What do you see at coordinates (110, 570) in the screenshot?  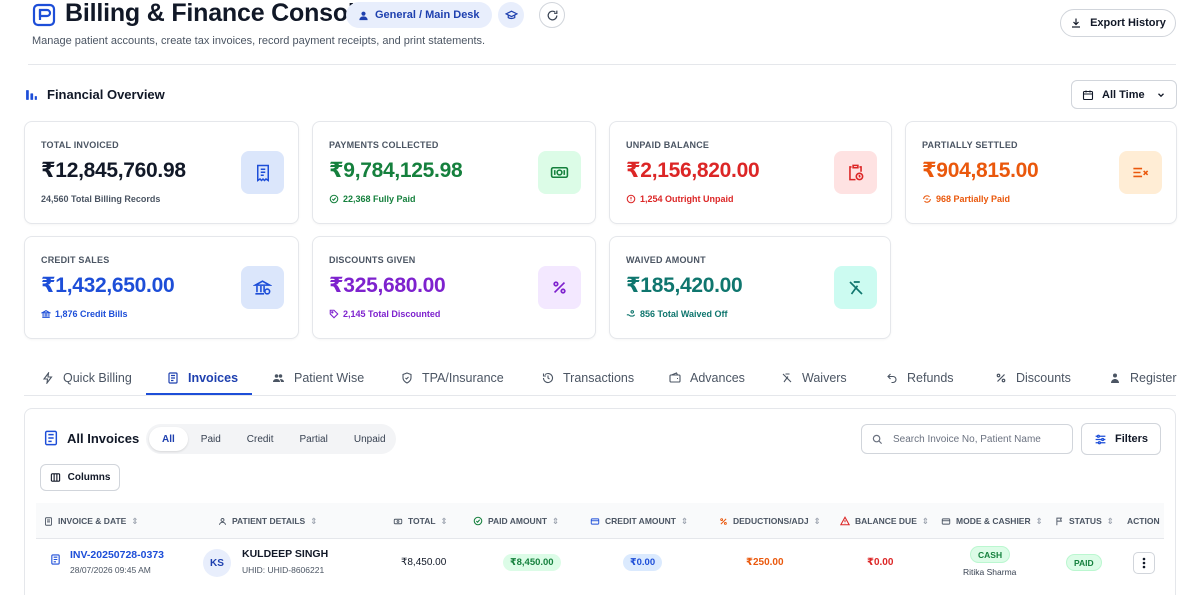 I see `invoice-date: 28/07/2026 09:45 AM` at bounding box center [110, 570].